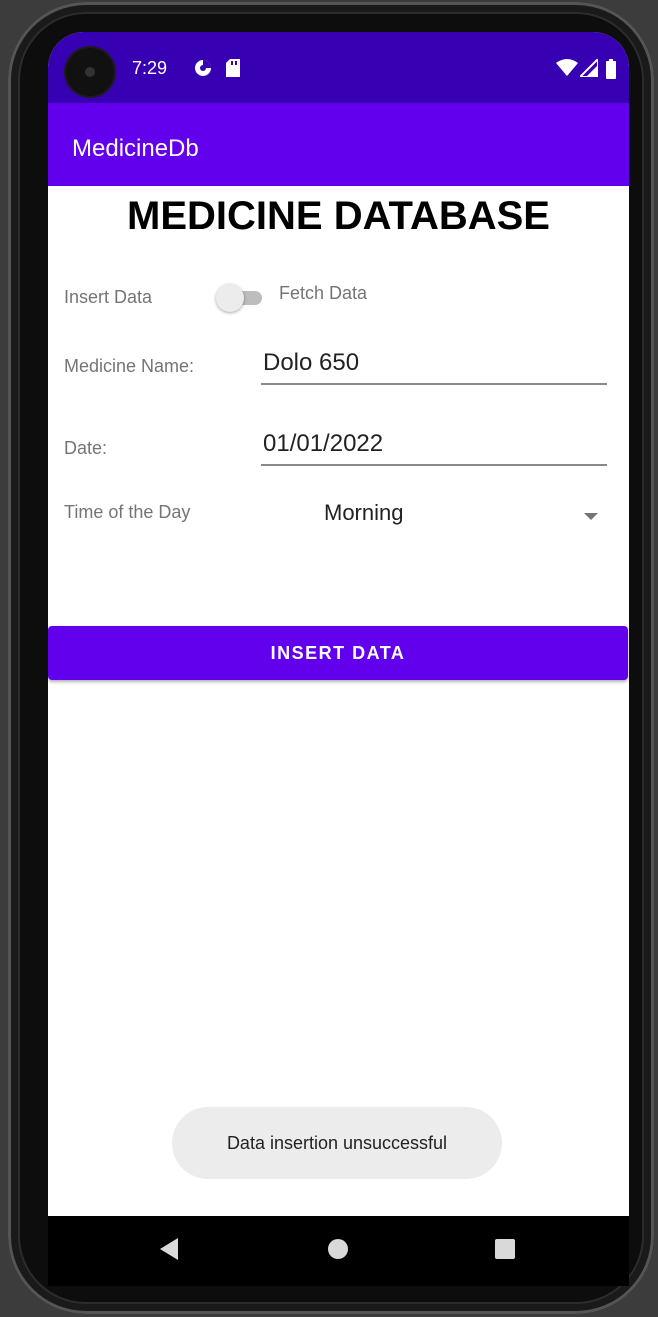 The image size is (658, 1317). What do you see at coordinates (463, 514) in the screenshot?
I see `time-of-day-spinner: Morning` at bounding box center [463, 514].